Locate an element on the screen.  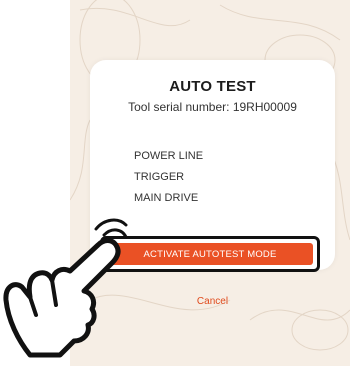
activate-autotest-button: ACTIVATE AUTOTEST MODE is located at coordinates (210, 254).